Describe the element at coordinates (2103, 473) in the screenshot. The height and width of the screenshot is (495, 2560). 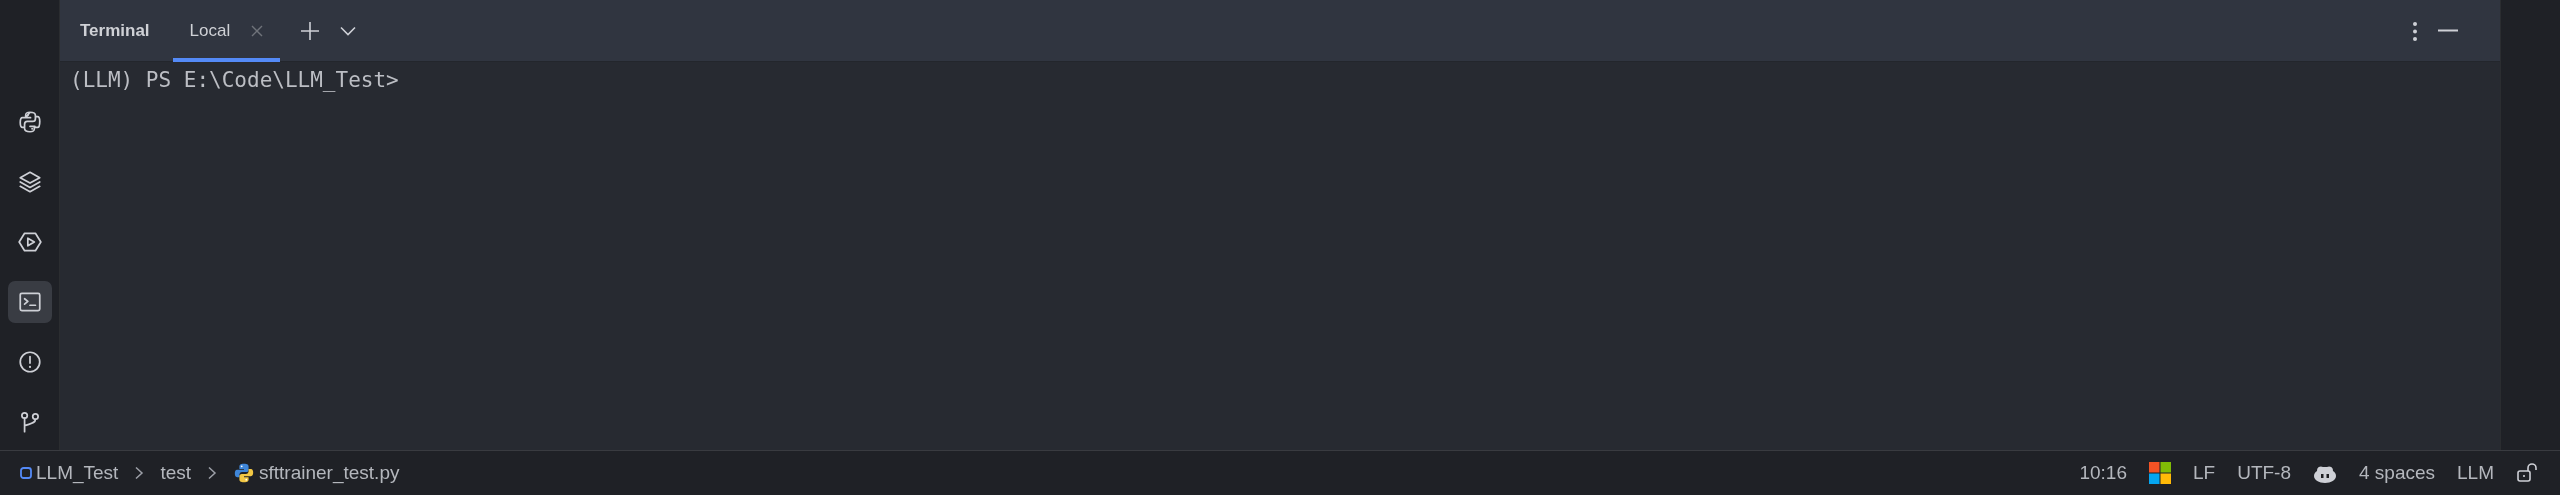
I see `status-item: 10:16` at that location.